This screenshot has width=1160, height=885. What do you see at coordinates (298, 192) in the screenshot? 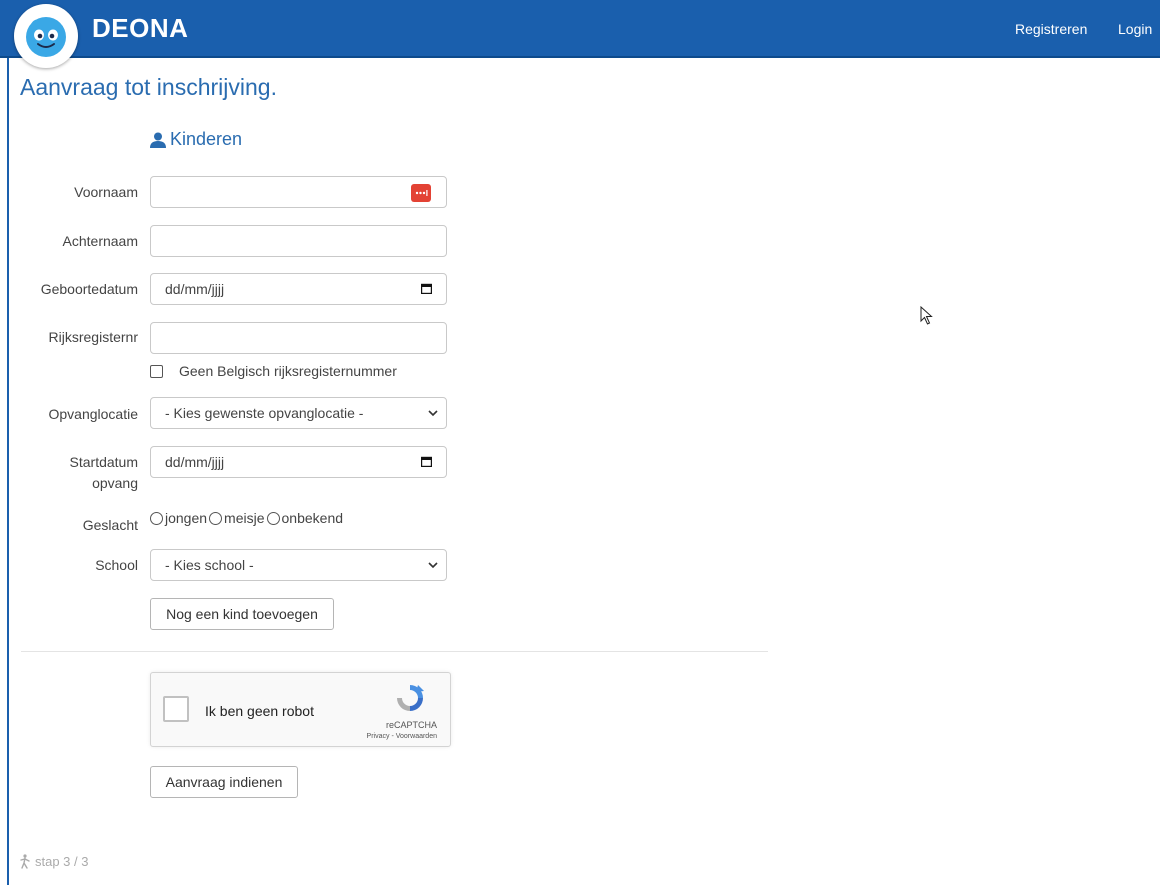
I see `voornaam-input` at bounding box center [298, 192].